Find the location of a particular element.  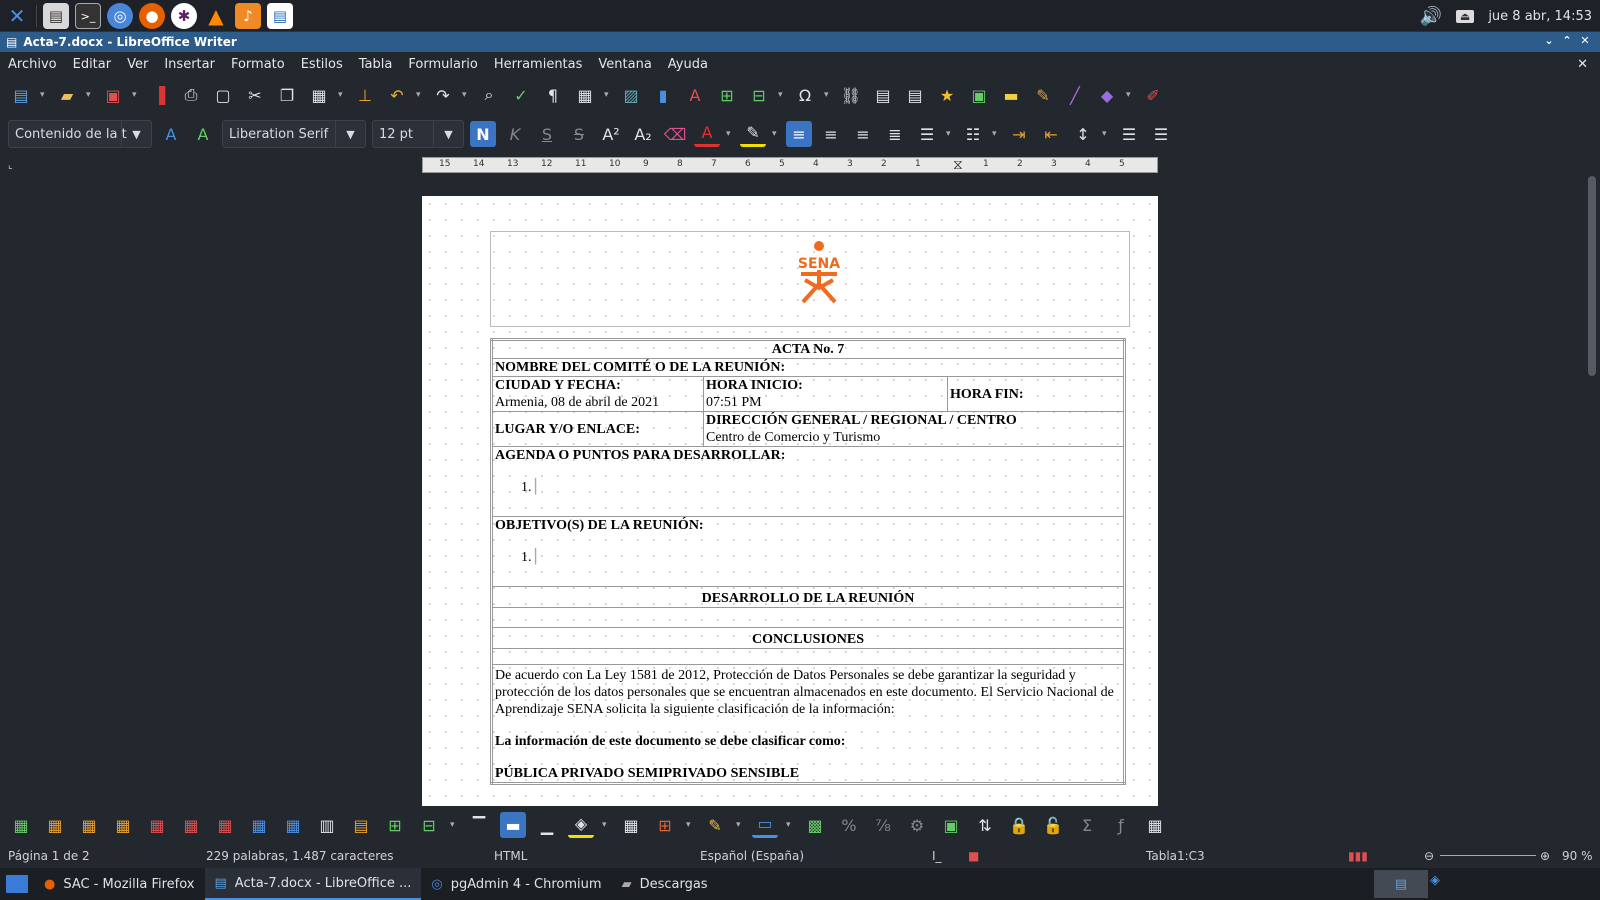

paste-icon: ▦ is located at coordinates (319, 95).